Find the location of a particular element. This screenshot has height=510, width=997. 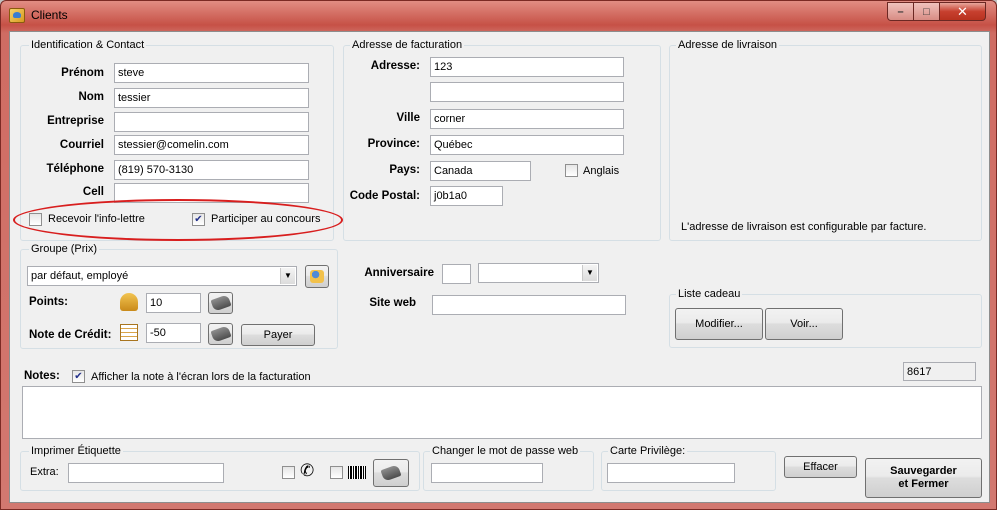

livraison-group: Adresse de livraison is located at coordinates (825, 140).